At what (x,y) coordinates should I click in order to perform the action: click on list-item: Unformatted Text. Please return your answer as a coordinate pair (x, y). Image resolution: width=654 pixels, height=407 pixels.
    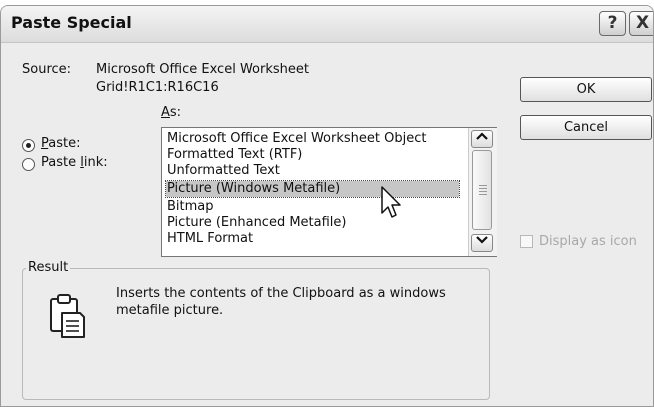
    Looking at the image, I should click on (312, 171).